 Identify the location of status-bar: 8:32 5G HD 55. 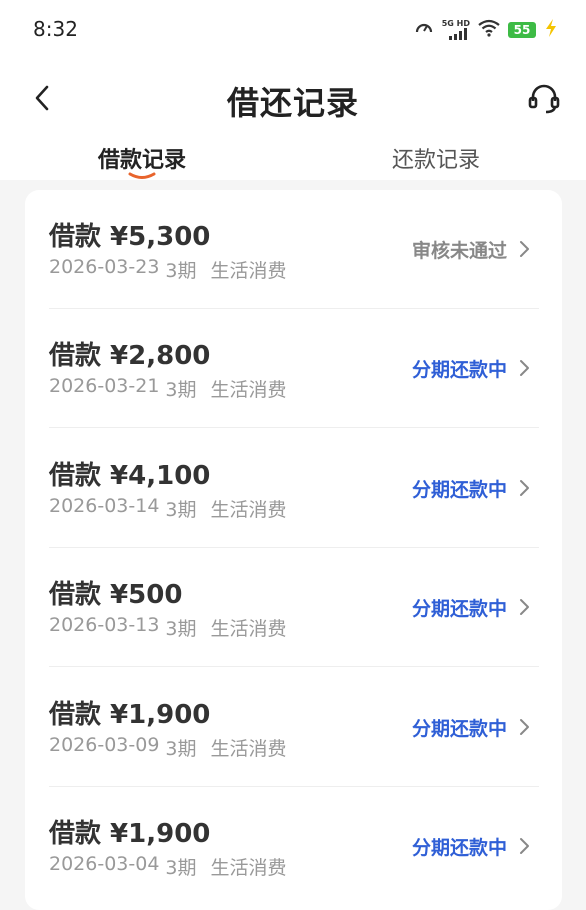
(293, 30).